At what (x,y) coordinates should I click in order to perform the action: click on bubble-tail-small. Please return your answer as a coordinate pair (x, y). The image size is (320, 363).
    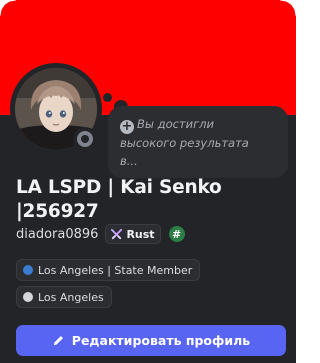
    Looking at the image, I should click on (107, 97).